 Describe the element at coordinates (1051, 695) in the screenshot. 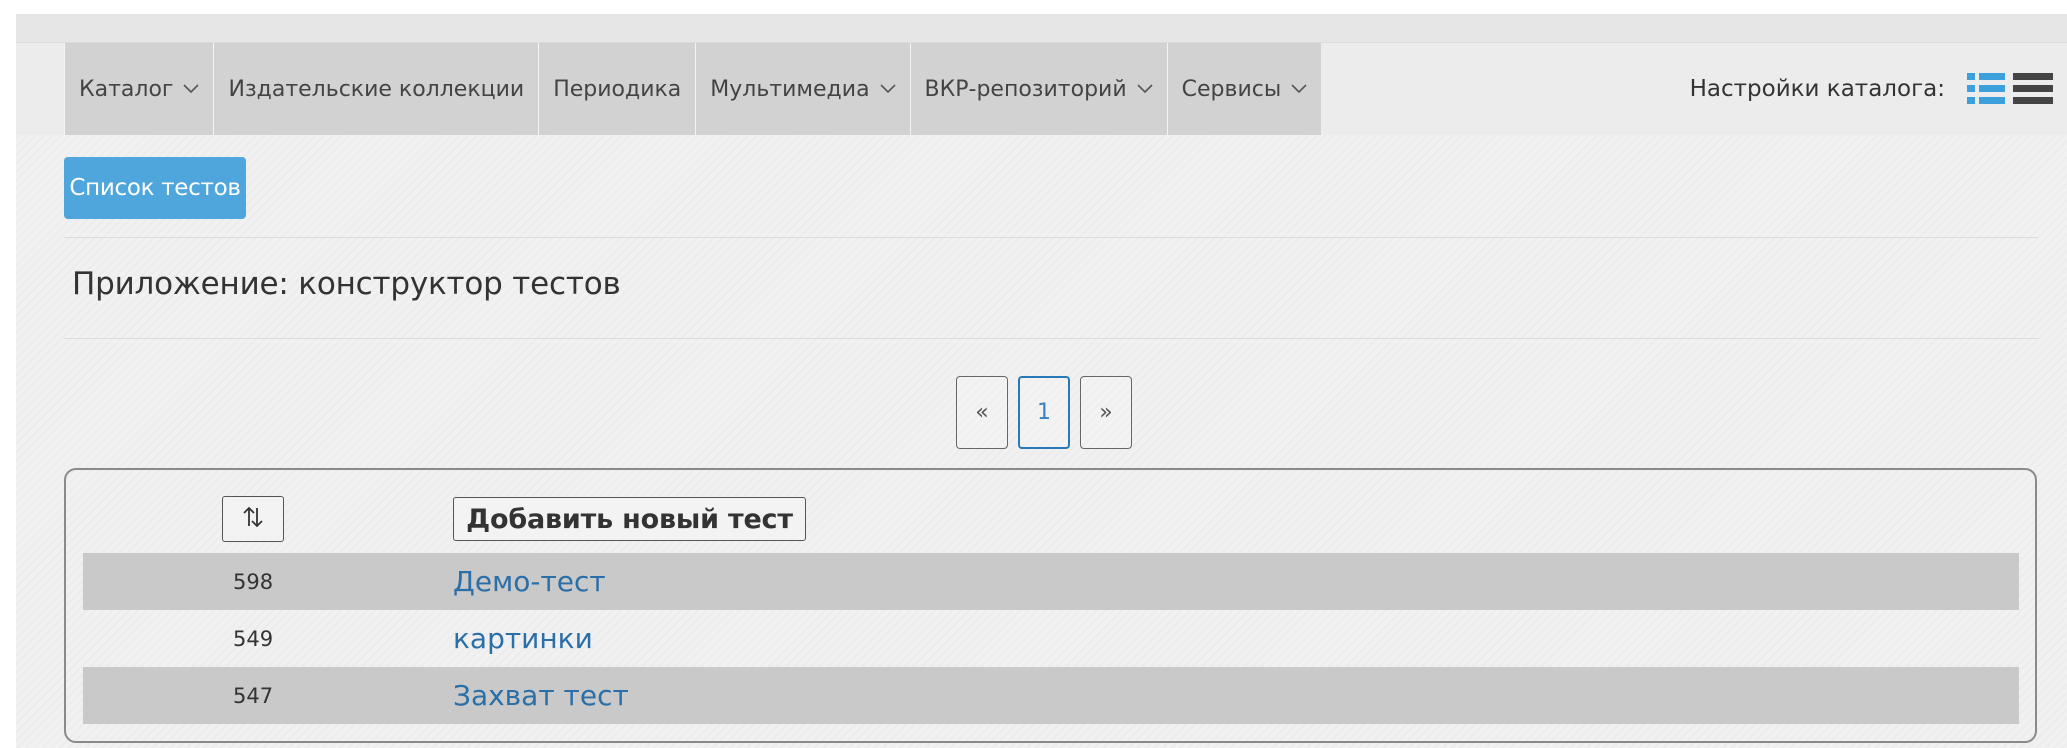

I see `table-row: 547 Захват тест` at that location.